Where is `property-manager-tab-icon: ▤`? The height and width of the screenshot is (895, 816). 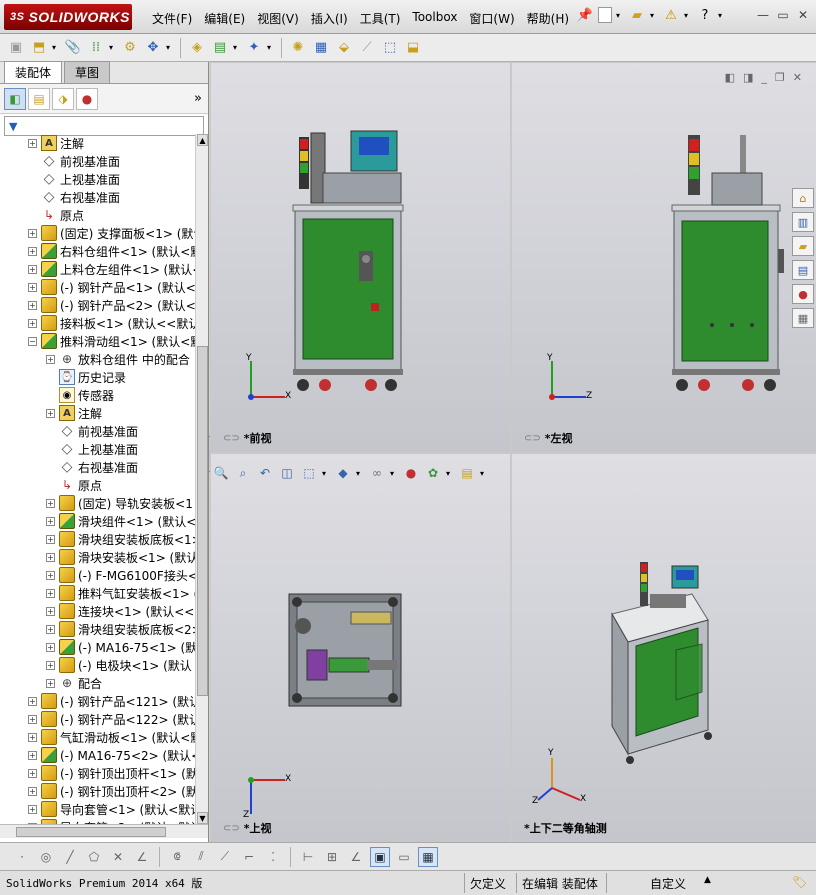 property-manager-tab-icon: ▤ is located at coordinates (39, 98).